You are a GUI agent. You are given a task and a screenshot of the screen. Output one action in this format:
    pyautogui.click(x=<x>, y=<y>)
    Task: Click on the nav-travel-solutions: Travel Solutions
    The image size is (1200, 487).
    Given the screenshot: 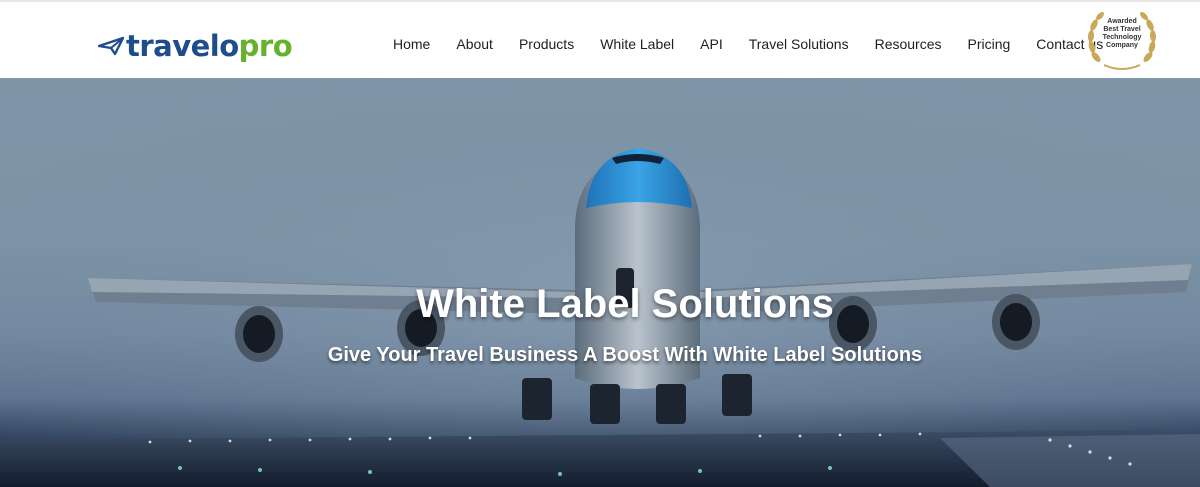 What is the action you would take?
    pyautogui.click(x=799, y=44)
    